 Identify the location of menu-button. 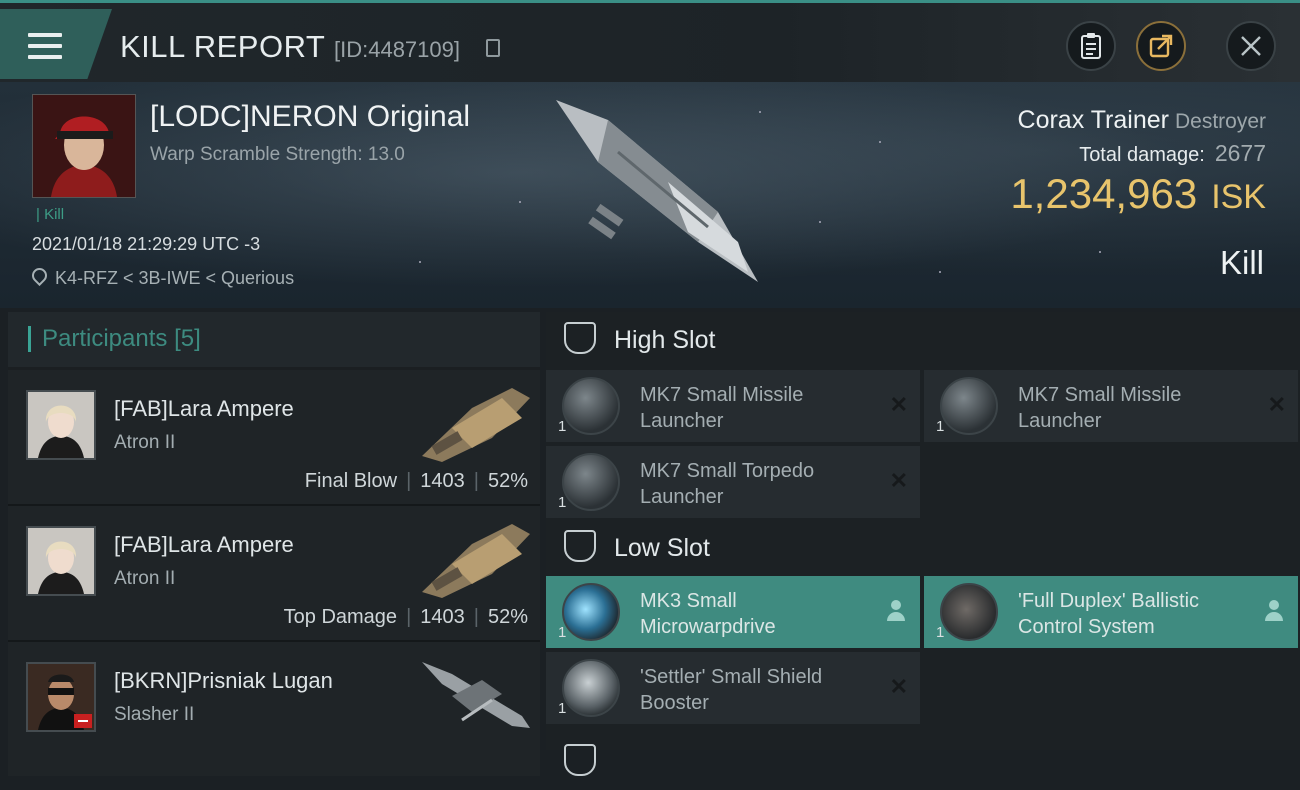
(56, 44).